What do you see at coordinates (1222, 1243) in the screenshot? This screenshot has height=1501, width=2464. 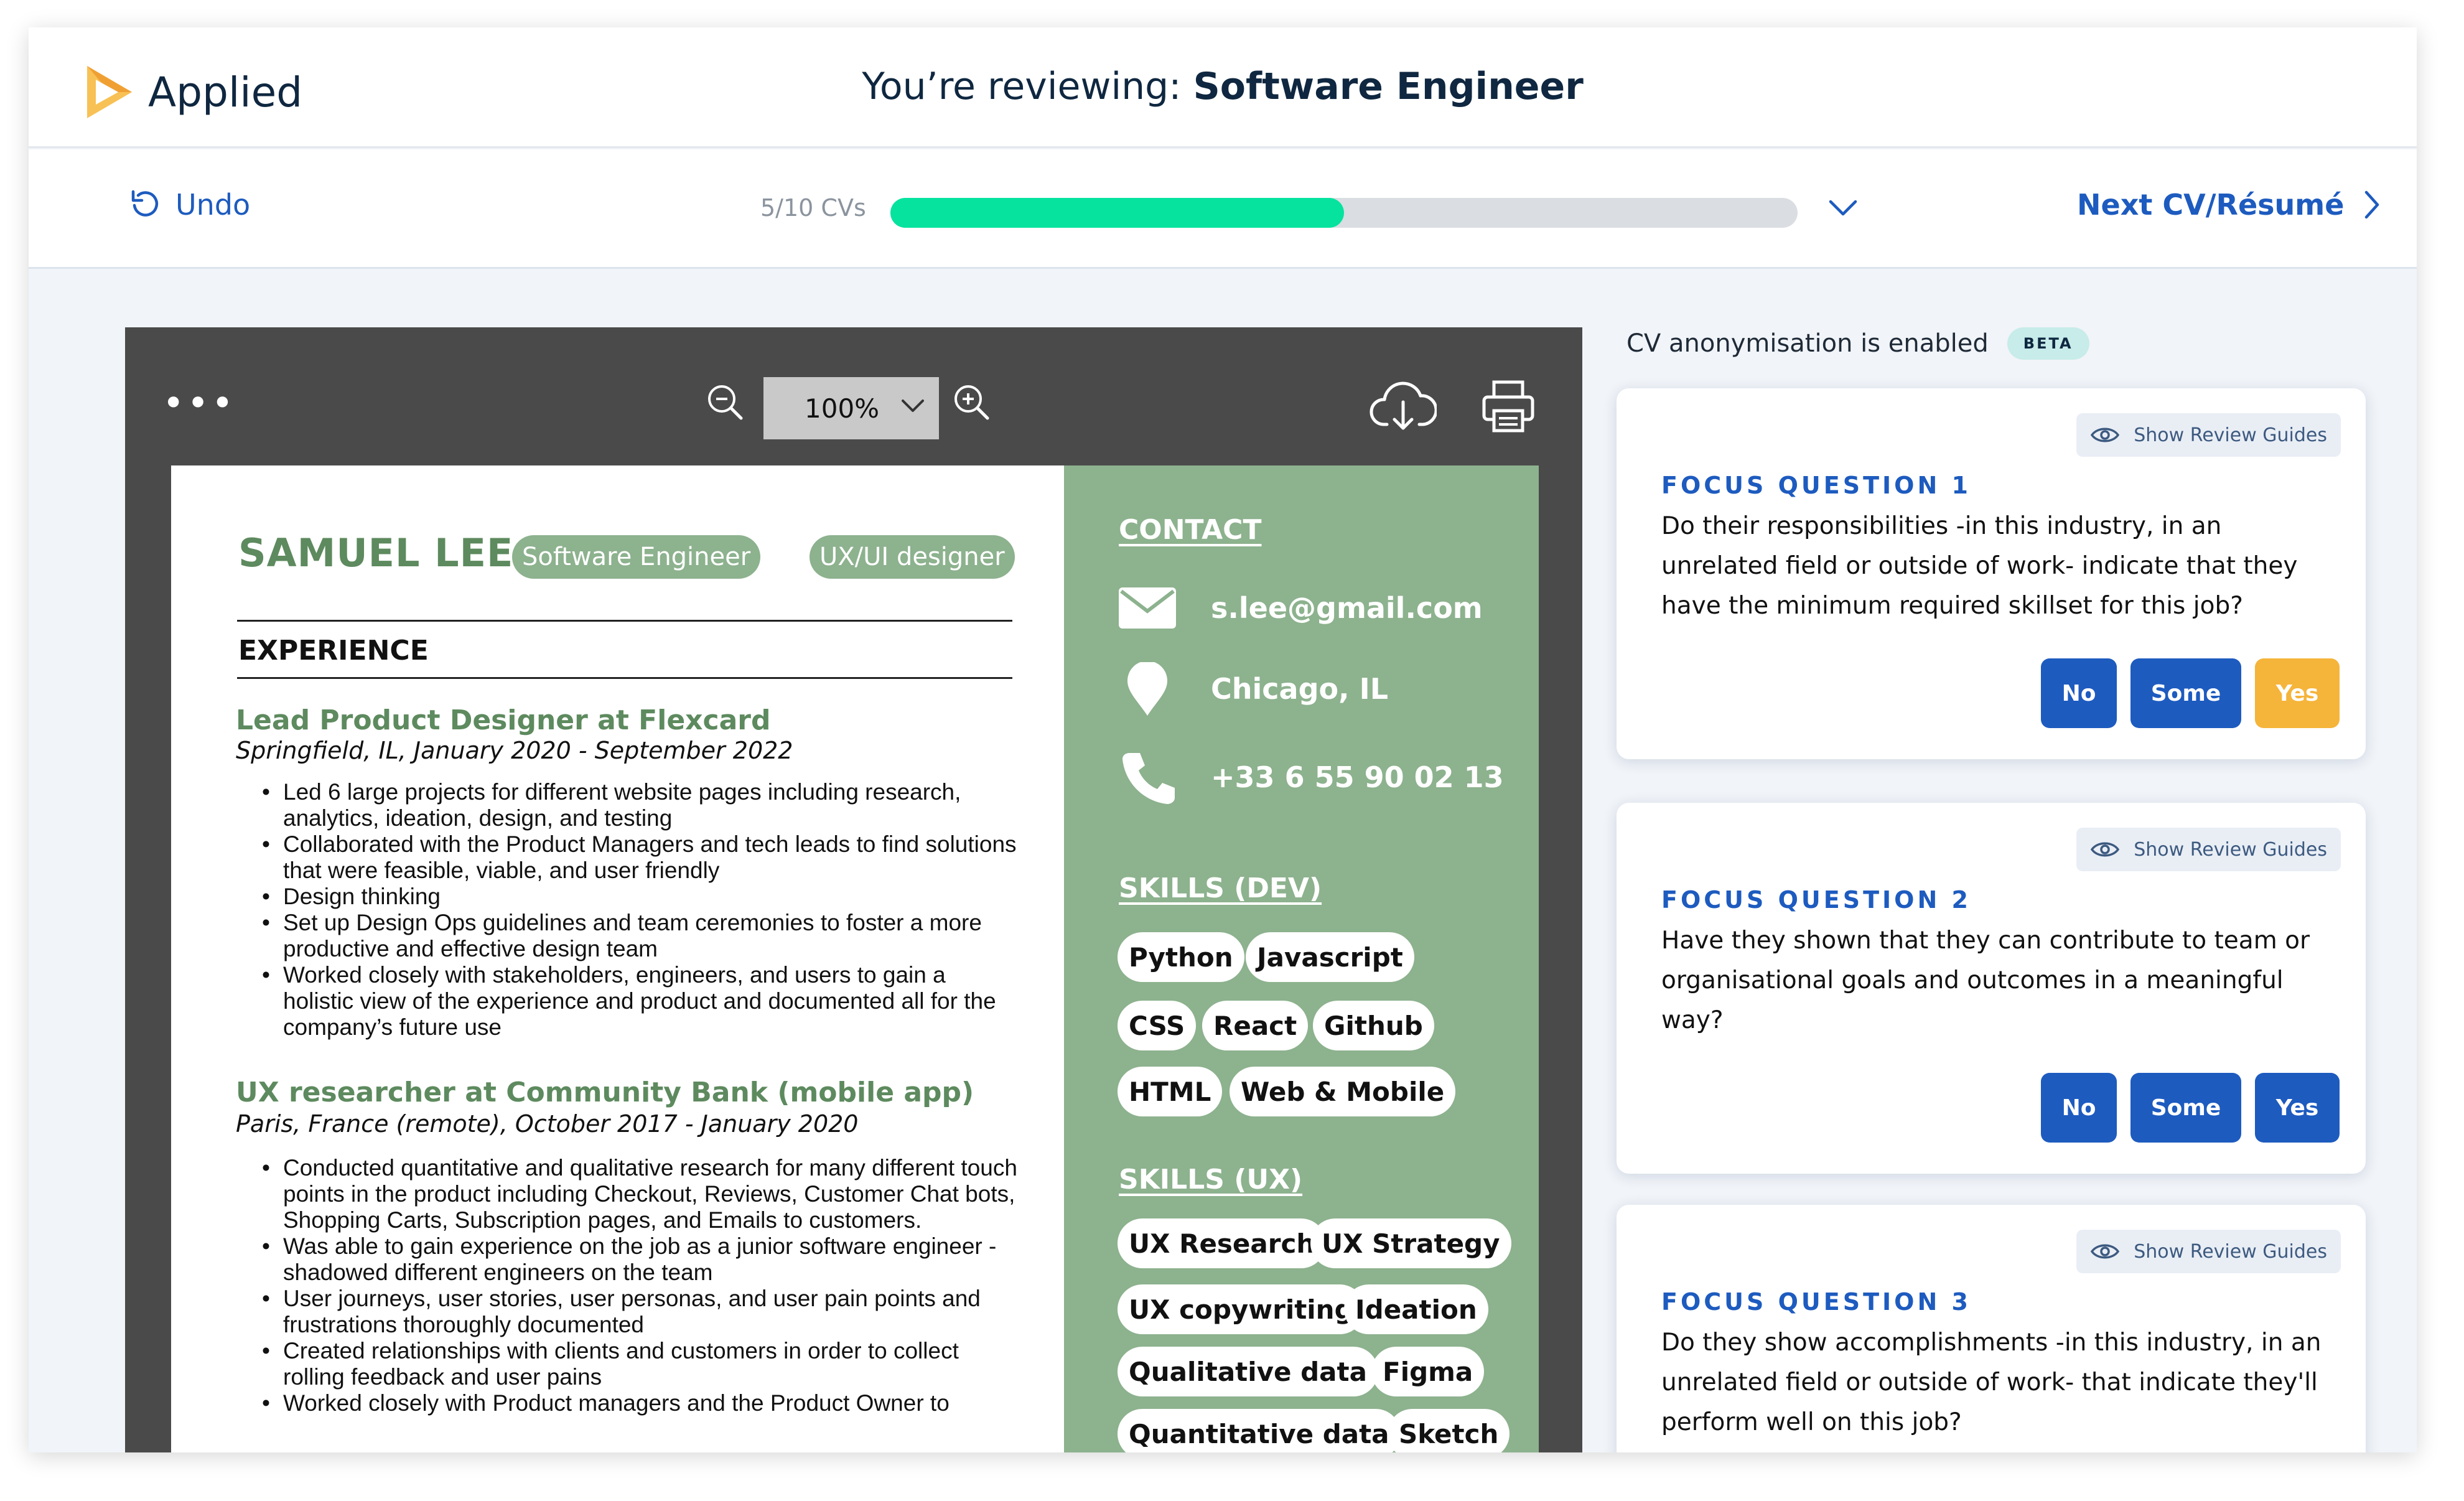 I see `skill-chip: UX Research` at bounding box center [1222, 1243].